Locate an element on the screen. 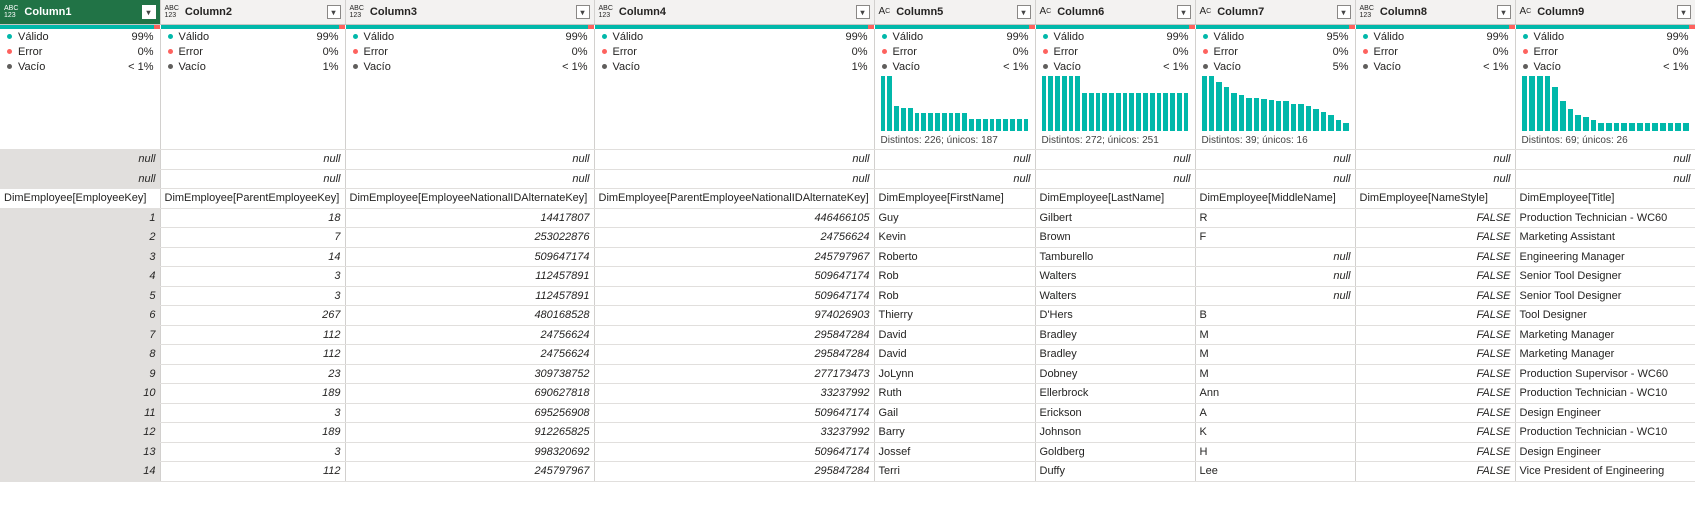  table-cell: 23 is located at coordinates (253, 374).